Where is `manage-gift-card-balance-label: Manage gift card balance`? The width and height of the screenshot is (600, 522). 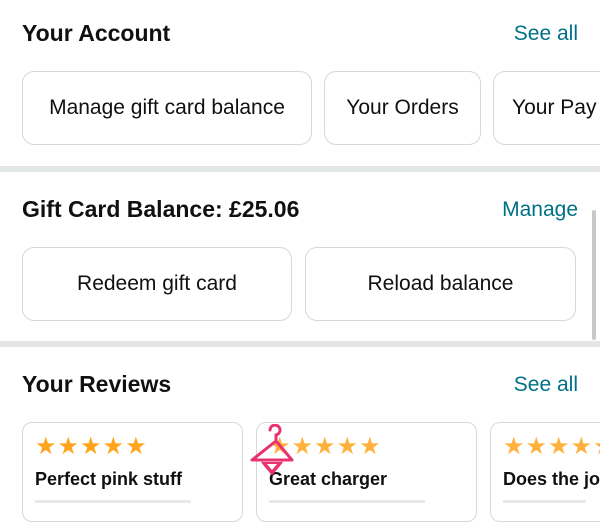 manage-gift-card-balance-label: Manage gift card balance is located at coordinates (167, 107).